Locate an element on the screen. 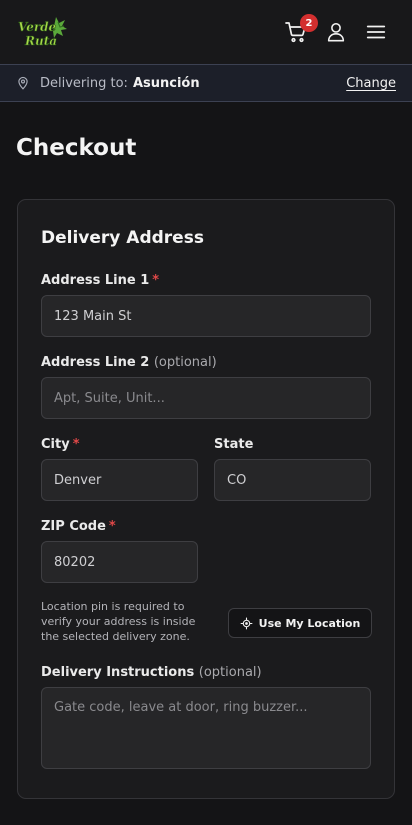 The width and height of the screenshot is (412, 825). use-my-location-button: Use My Location is located at coordinates (300, 623).